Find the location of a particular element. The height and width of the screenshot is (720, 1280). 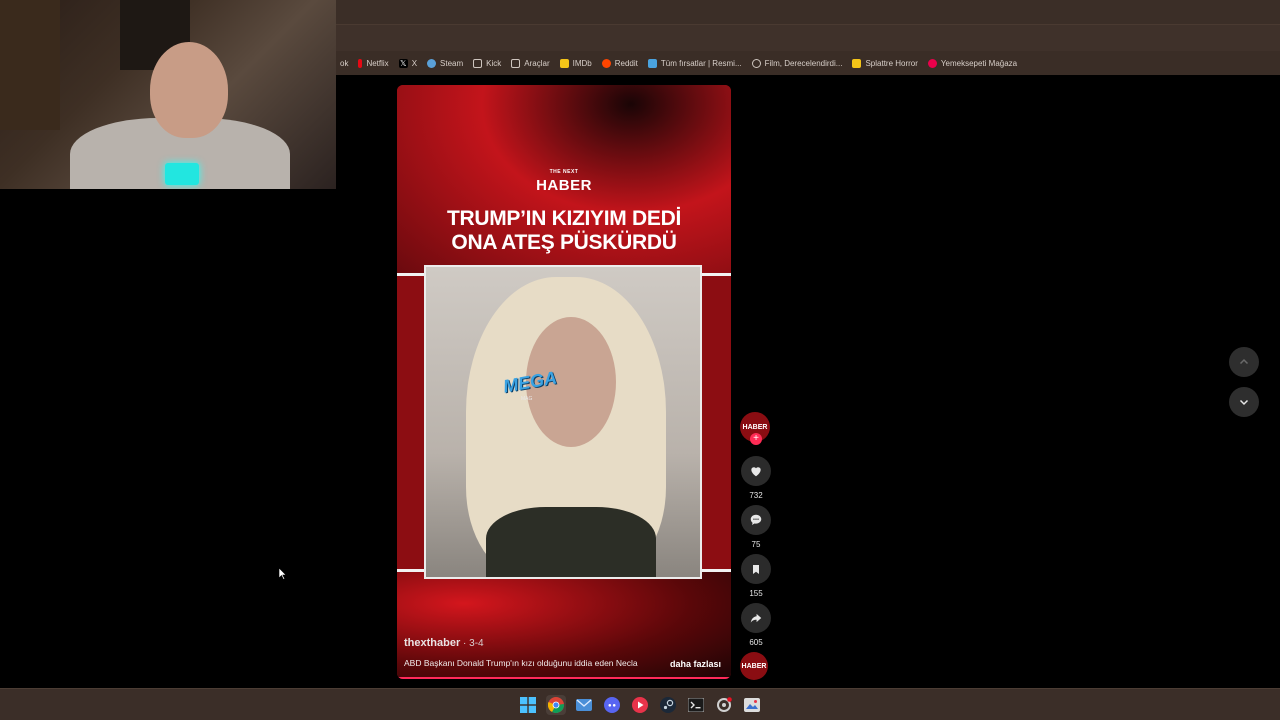

settings-badge-icon is located at coordinates (724, 705).